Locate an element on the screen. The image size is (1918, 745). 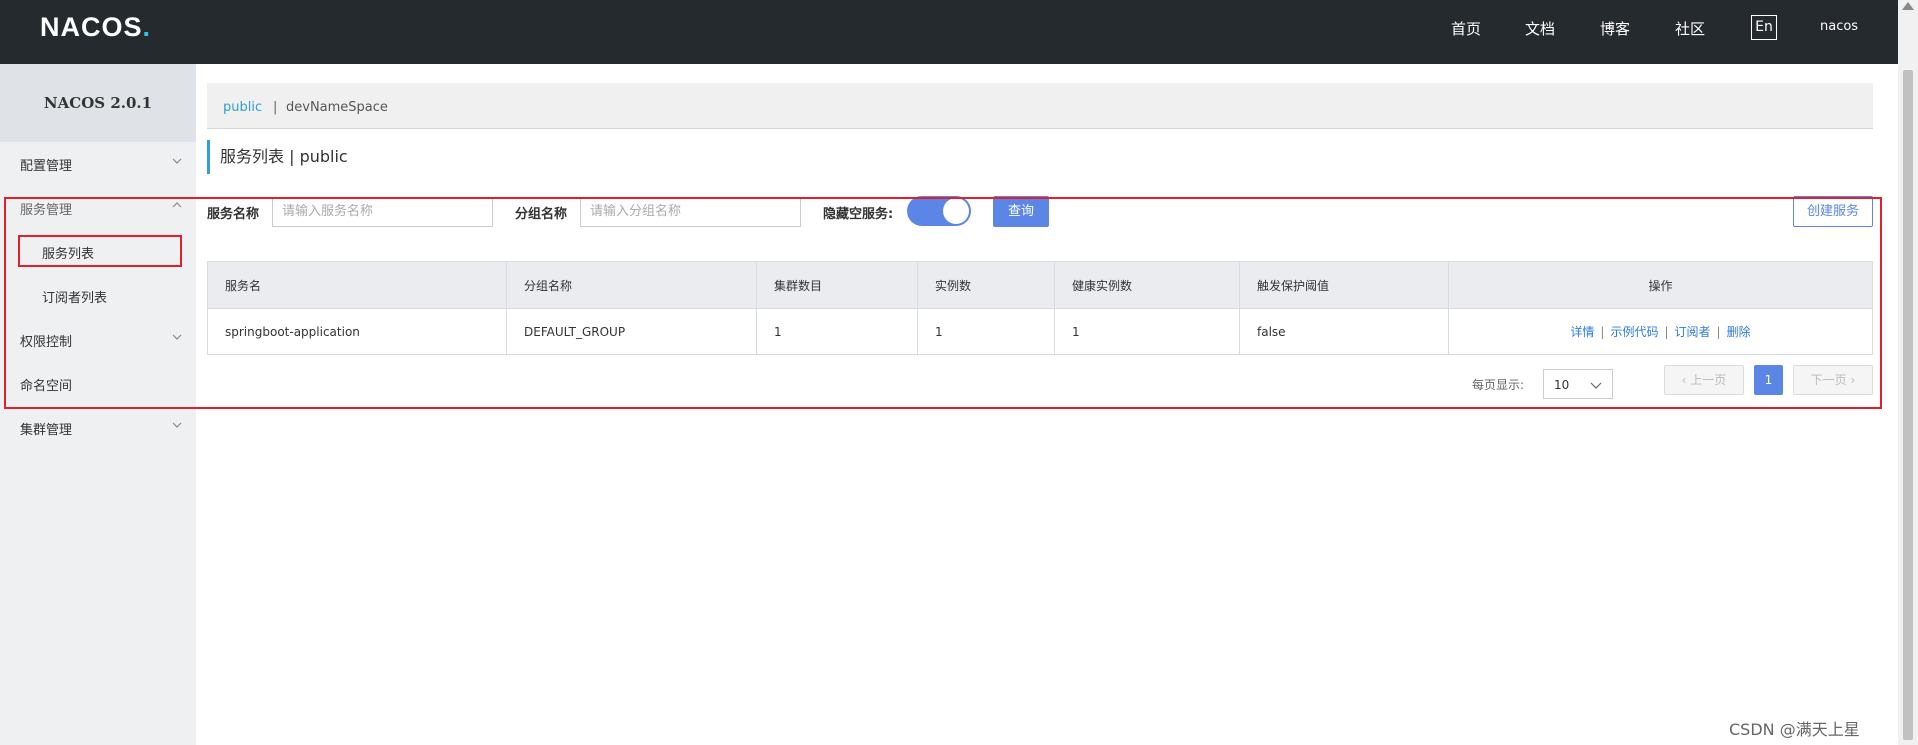
nav-blog-link: 博客 is located at coordinates (1615, 28).